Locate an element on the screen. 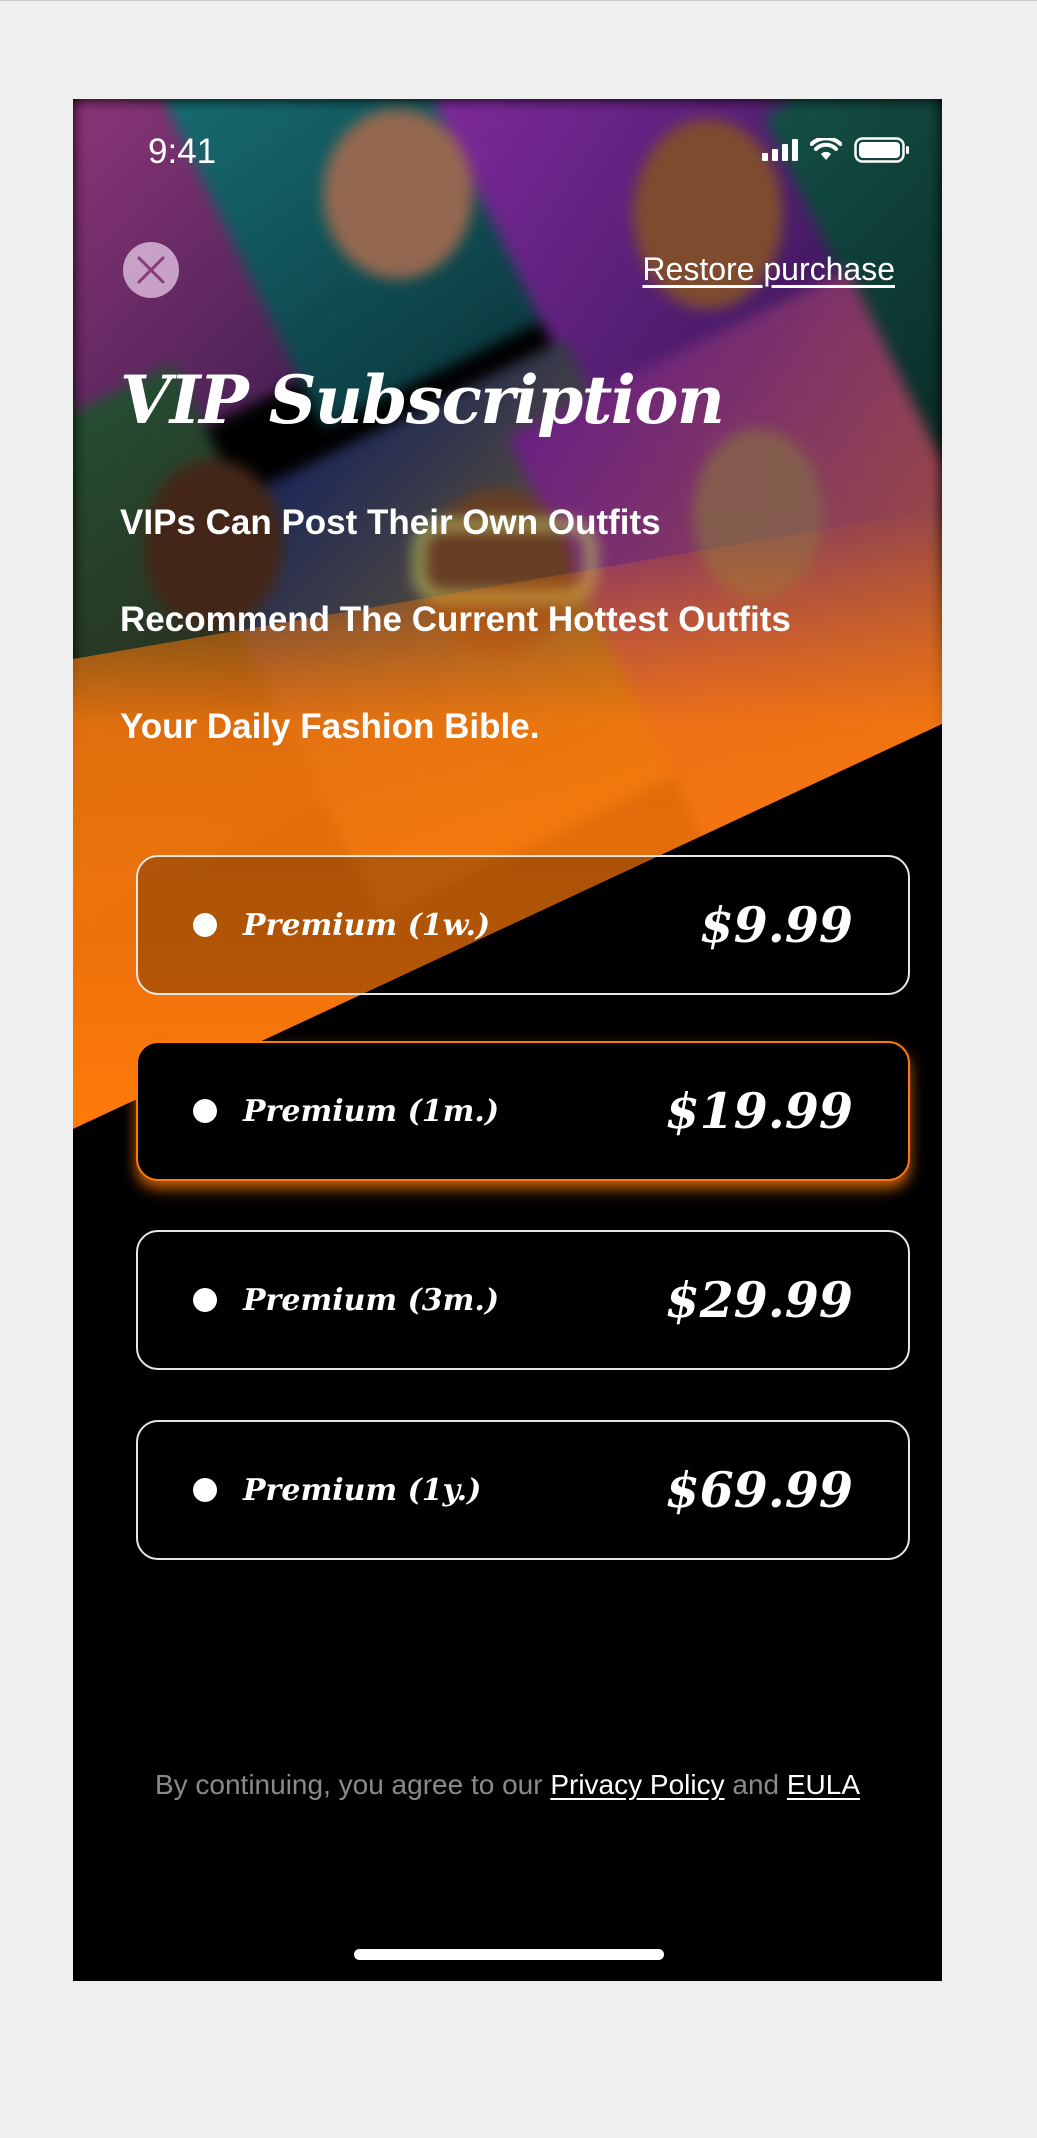 The height and width of the screenshot is (2138, 1037). plan-option-1-week: Premium (1w.) $9.99 is located at coordinates (523, 925).